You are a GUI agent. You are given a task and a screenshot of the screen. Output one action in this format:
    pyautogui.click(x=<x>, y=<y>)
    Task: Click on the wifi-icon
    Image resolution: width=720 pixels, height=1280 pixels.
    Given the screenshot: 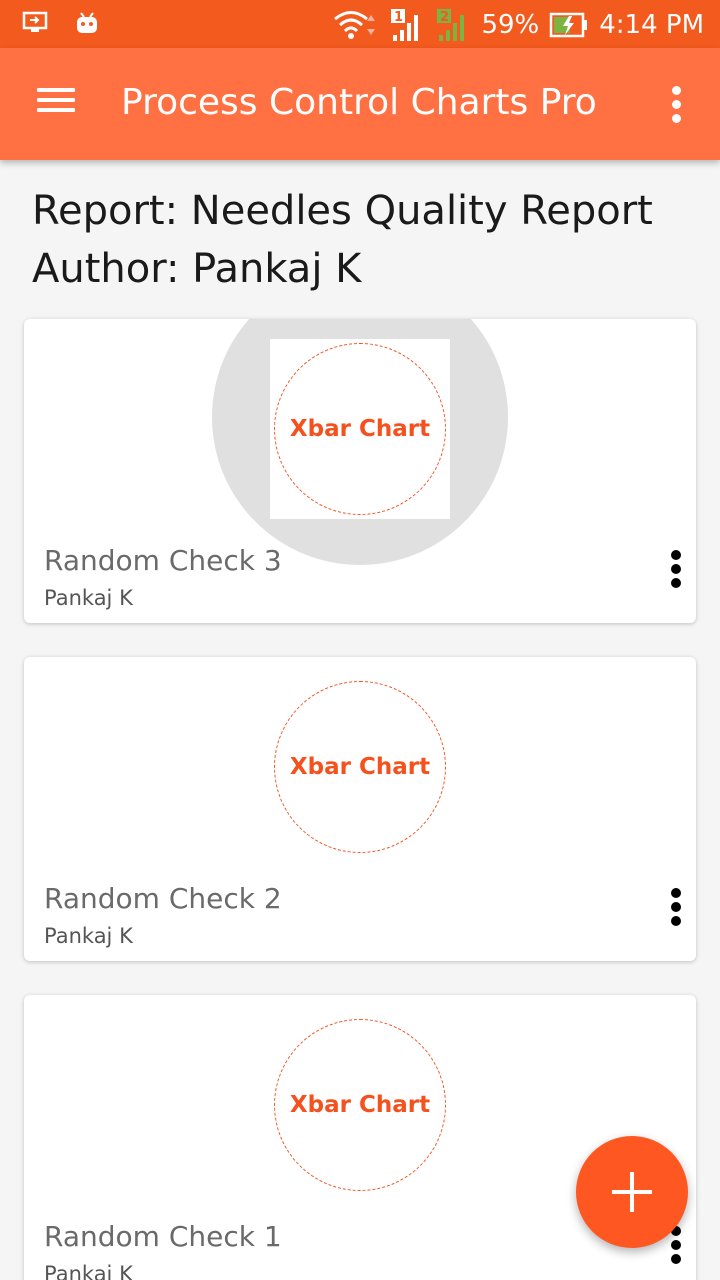 What is the action you would take?
    pyautogui.click(x=355, y=25)
    